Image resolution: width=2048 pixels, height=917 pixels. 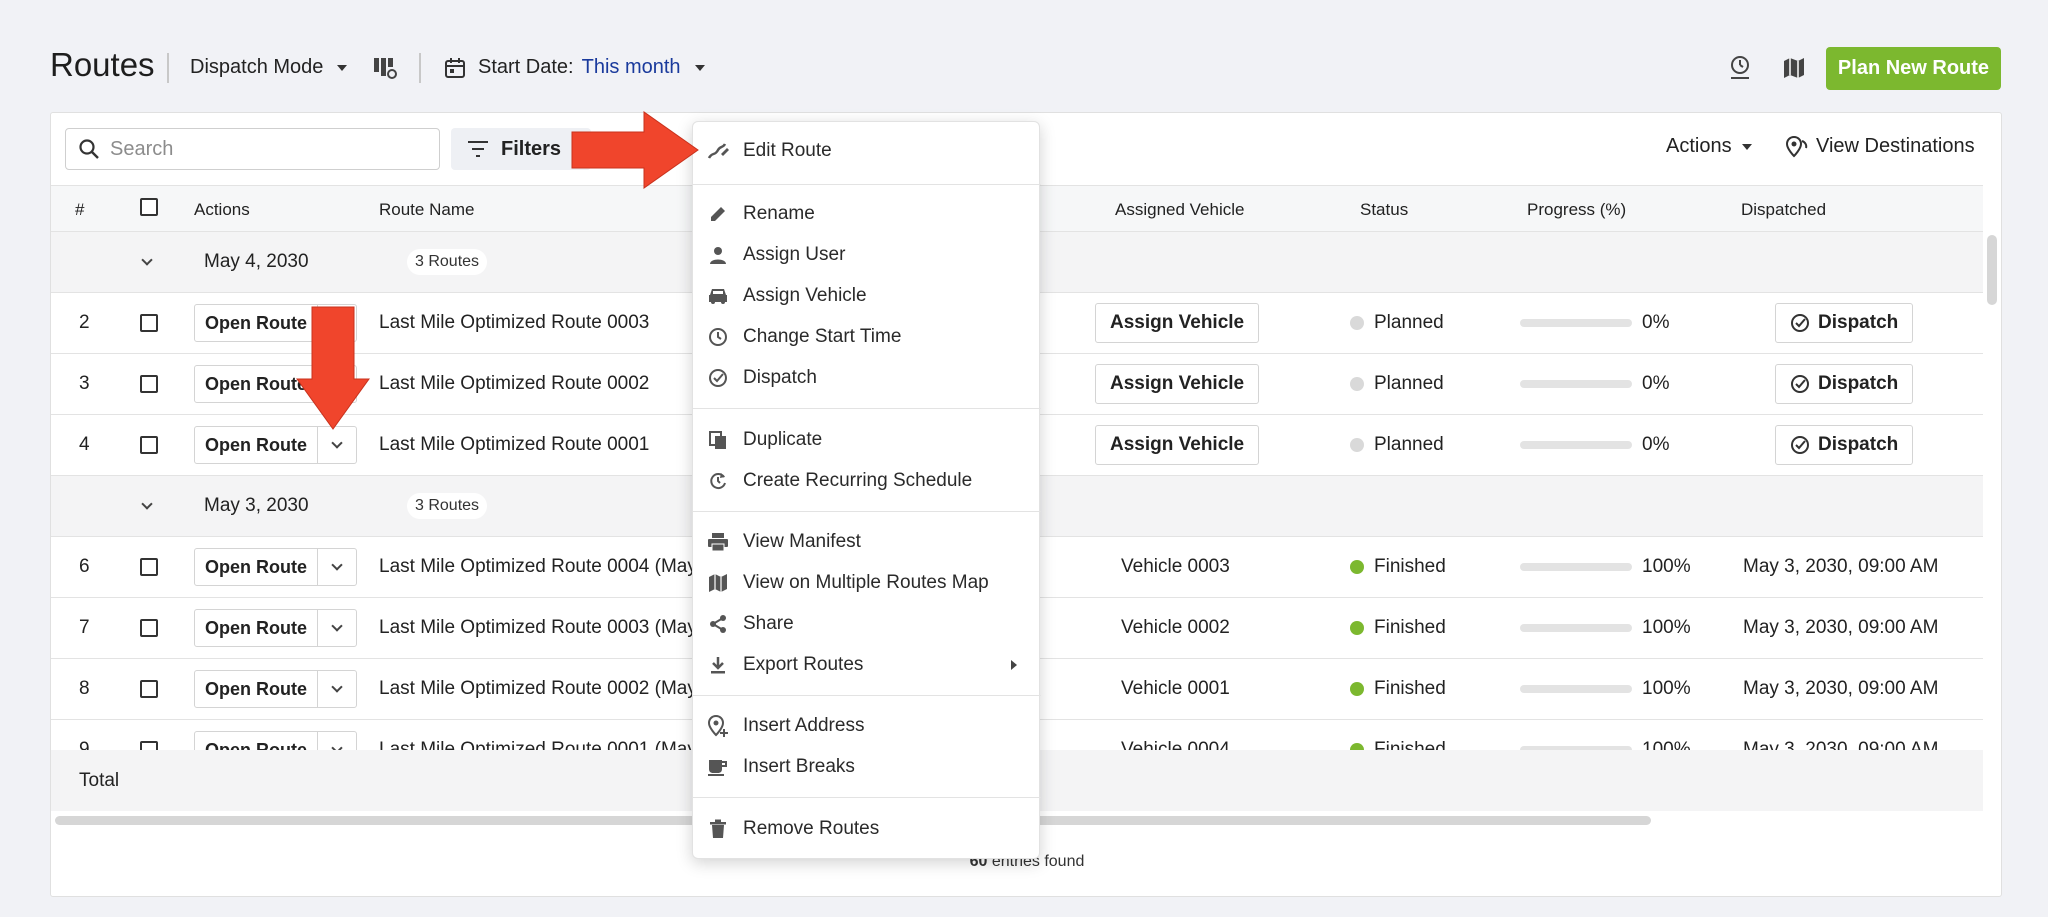 I want to click on route-name: Last Mile Optimized Route 0001 (May, so click(x=538, y=735).